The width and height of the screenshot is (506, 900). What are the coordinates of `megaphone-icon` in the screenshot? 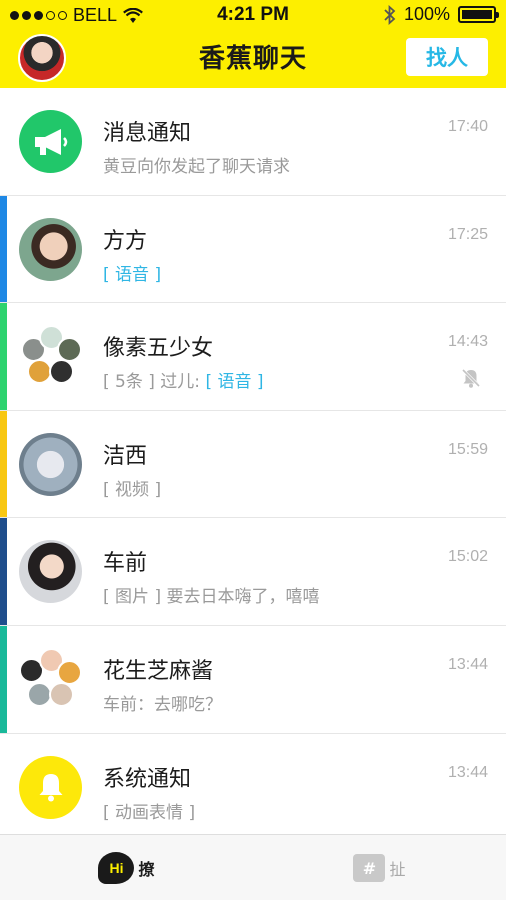 It's located at (50, 141).